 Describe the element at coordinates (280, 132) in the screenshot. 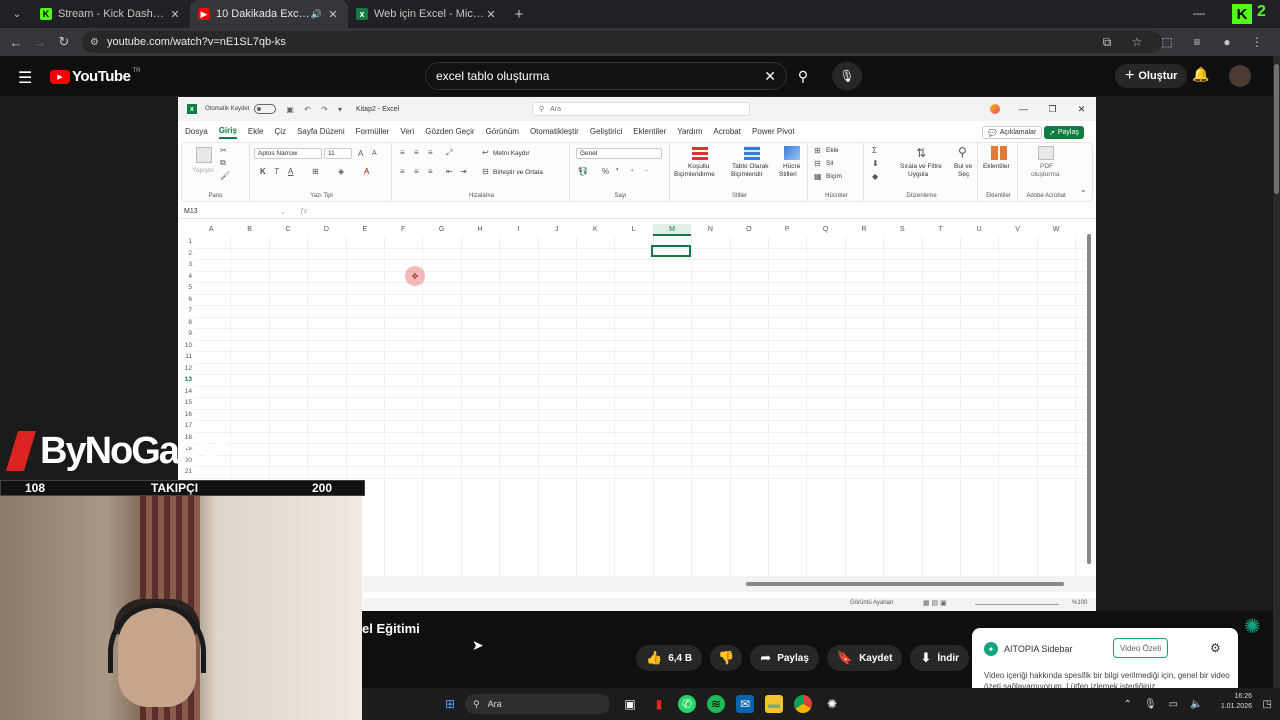

I see `ribbon-tab: Çiz` at that location.